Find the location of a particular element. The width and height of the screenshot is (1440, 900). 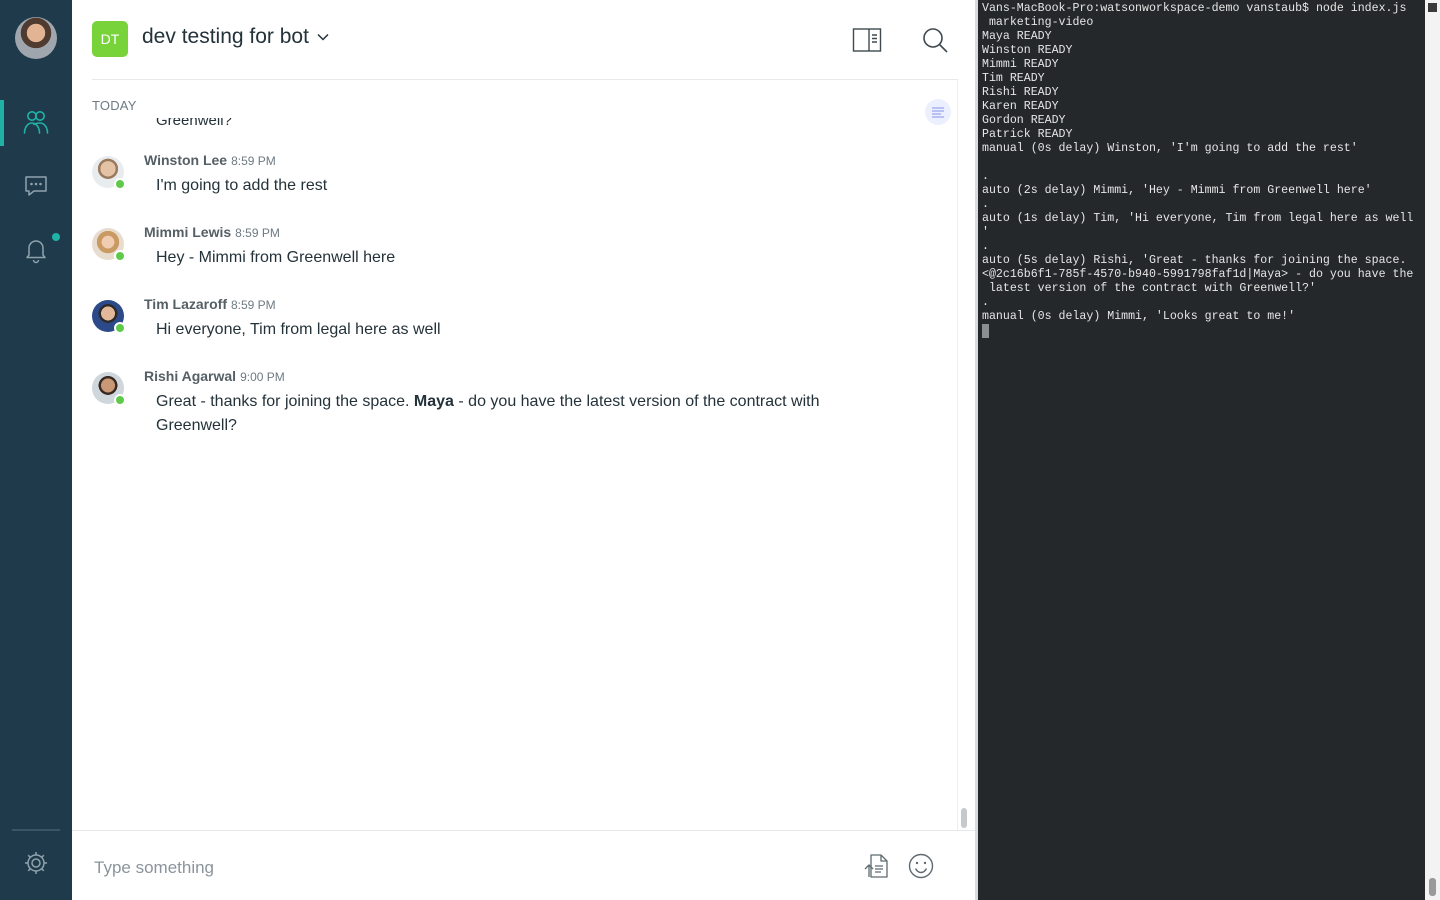

terminal-line: ' is located at coordinates (985, 232).